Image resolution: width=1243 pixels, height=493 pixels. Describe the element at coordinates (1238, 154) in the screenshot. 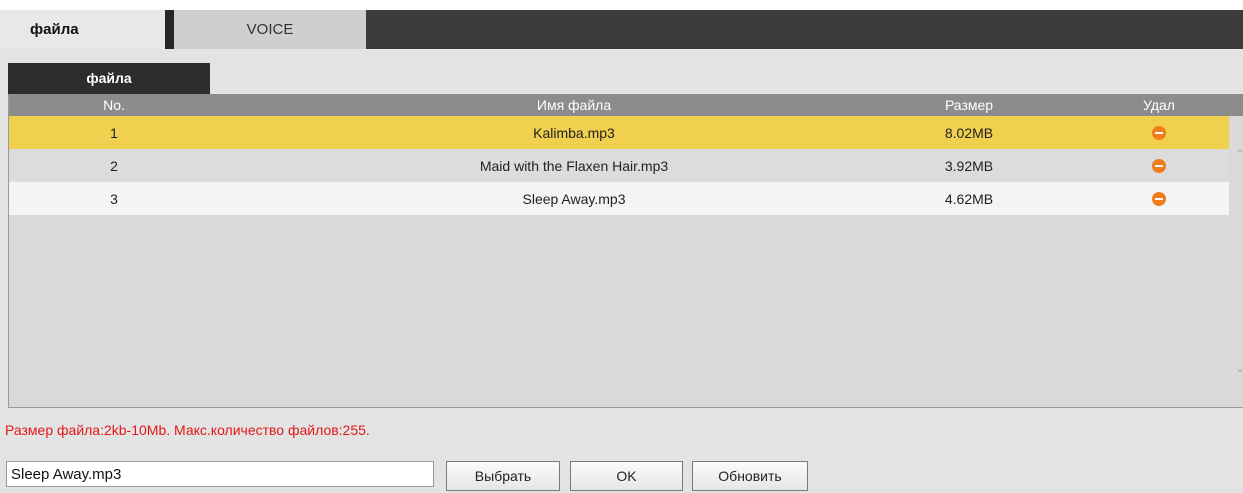

I see `scroll-up-icon: ⌃` at that location.